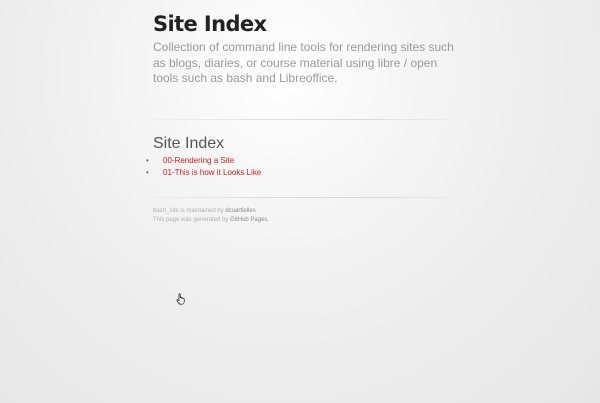  I want to click on hand-pointer-icon, so click(180, 299).